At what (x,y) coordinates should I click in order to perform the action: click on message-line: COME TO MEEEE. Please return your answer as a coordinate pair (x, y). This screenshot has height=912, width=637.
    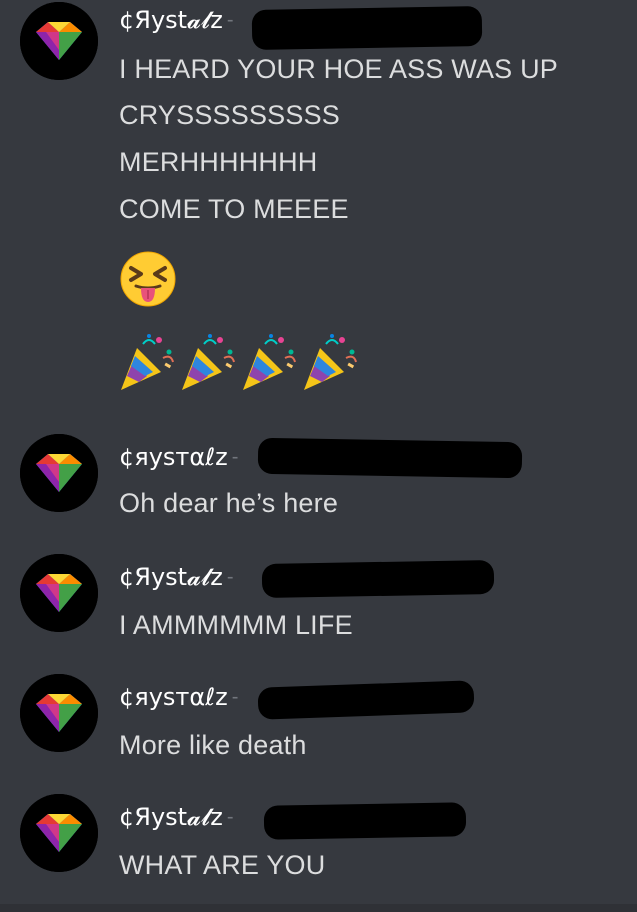
    Looking at the image, I should click on (234, 209).